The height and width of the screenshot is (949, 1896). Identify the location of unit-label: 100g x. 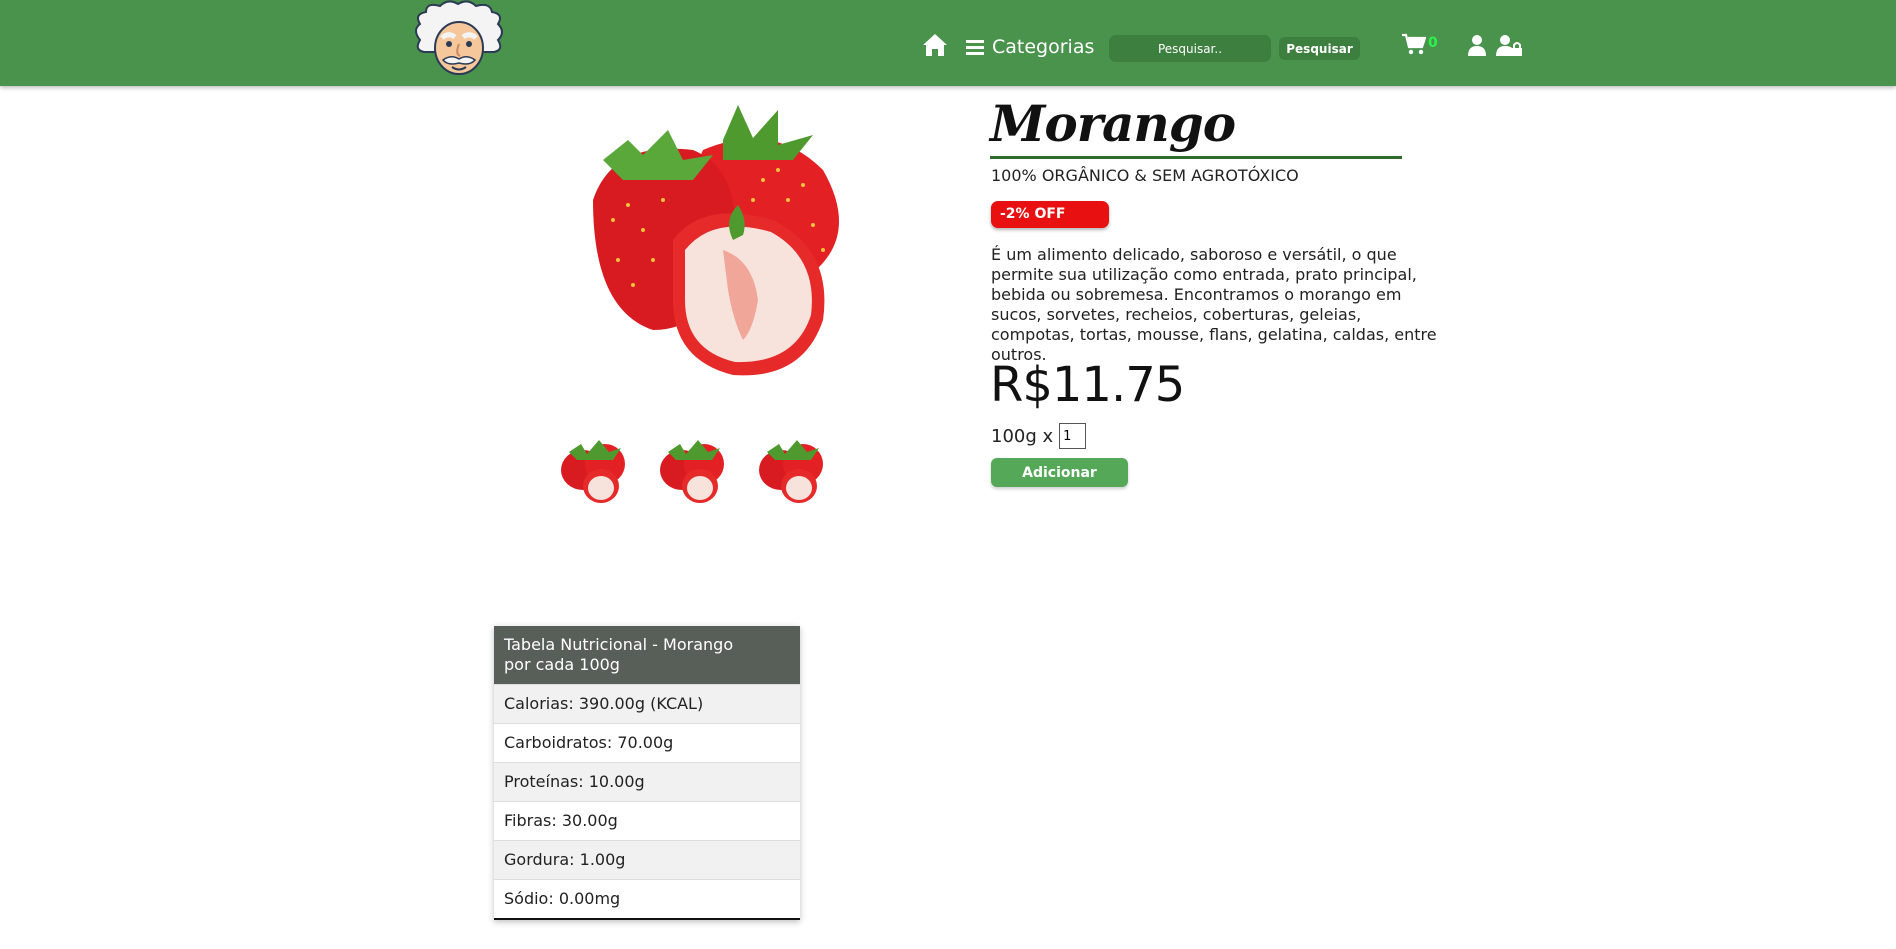
(1022, 436).